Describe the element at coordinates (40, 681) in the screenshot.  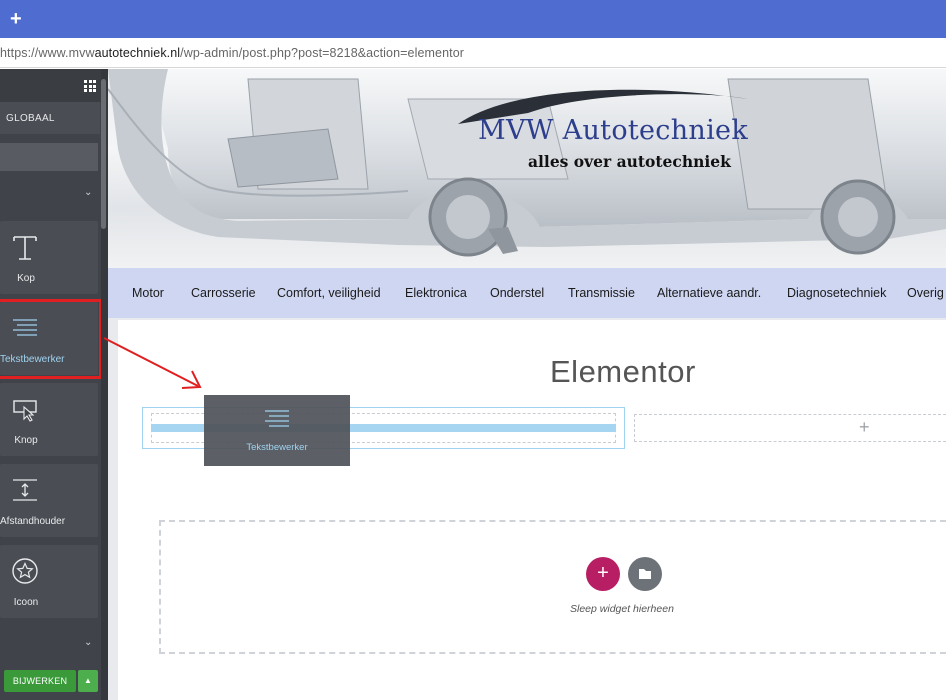
I see `update-button: BIJWERKEN` at that location.